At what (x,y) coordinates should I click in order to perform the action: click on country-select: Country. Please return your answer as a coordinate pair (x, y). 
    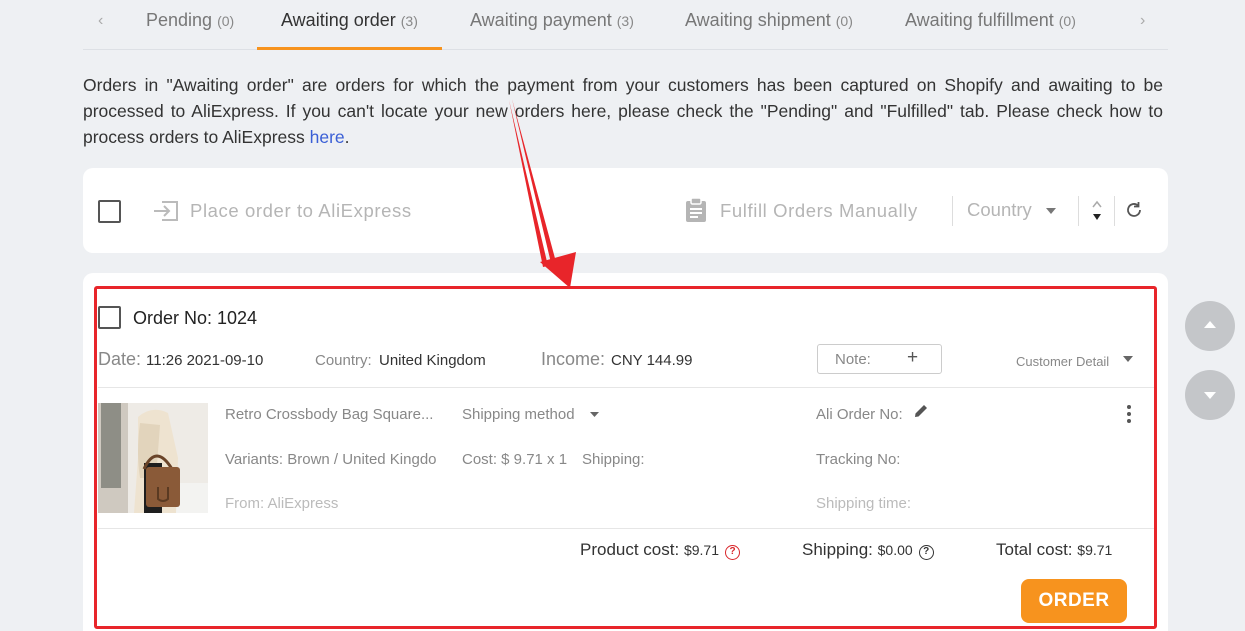
    Looking at the image, I should click on (999, 210).